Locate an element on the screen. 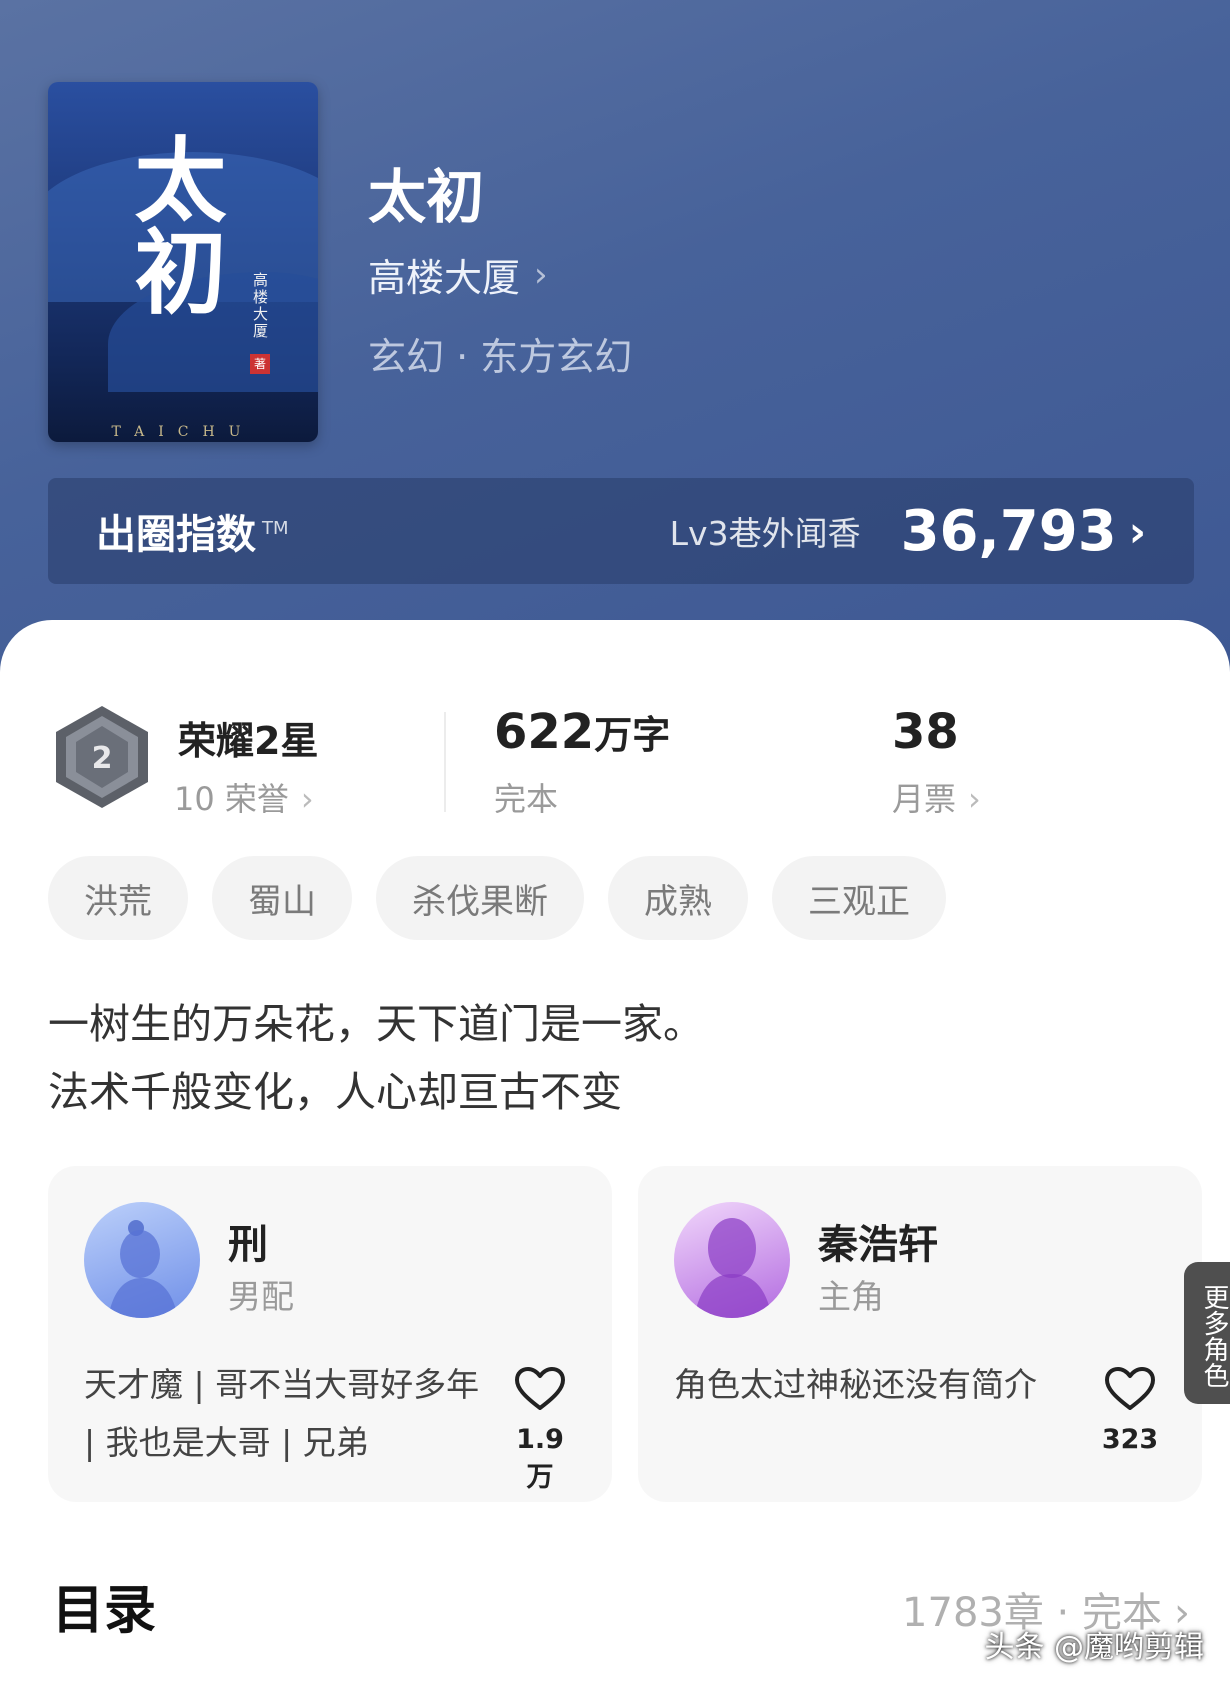 The height and width of the screenshot is (1685, 1230). tag-chip: 三观正 is located at coordinates (859, 898).